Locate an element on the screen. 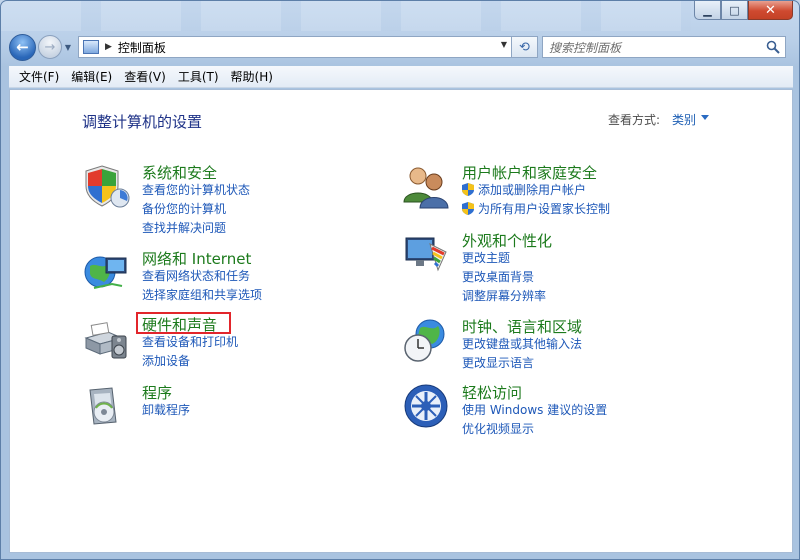 This screenshot has height=560, width=800. ease-of-access-icon is located at coordinates (426, 406).